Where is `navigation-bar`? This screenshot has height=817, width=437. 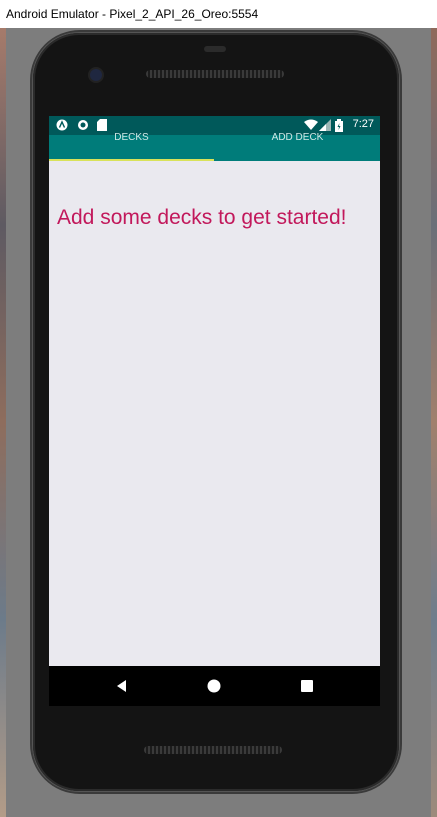 navigation-bar is located at coordinates (214, 686).